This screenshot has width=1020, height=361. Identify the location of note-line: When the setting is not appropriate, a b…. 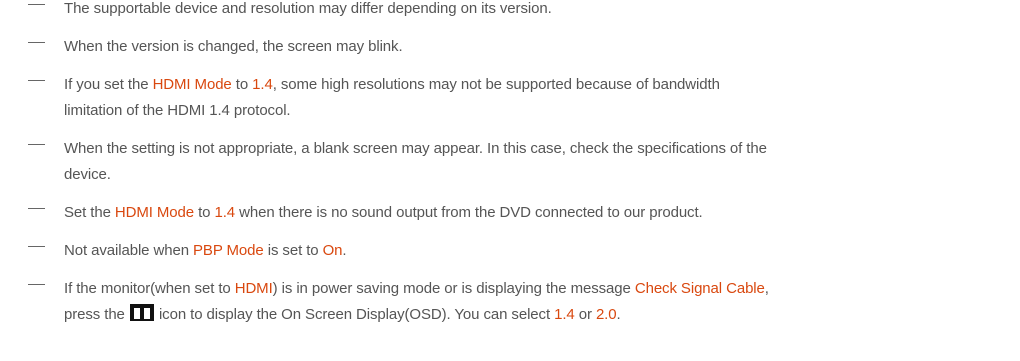
(539, 149).